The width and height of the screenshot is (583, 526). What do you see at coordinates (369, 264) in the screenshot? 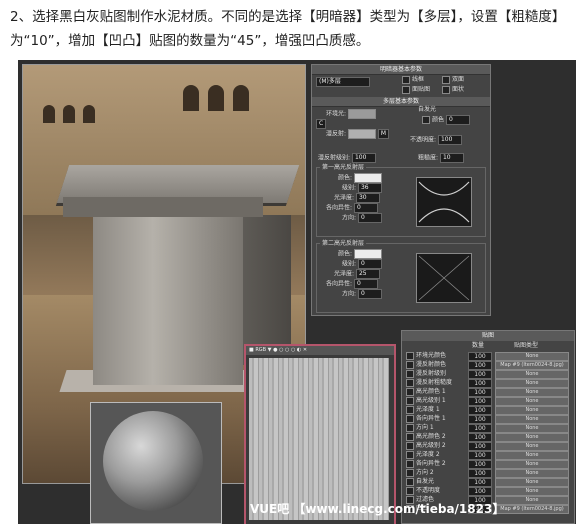
I see `spec2-level-field: 0` at bounding box center [369, 264].